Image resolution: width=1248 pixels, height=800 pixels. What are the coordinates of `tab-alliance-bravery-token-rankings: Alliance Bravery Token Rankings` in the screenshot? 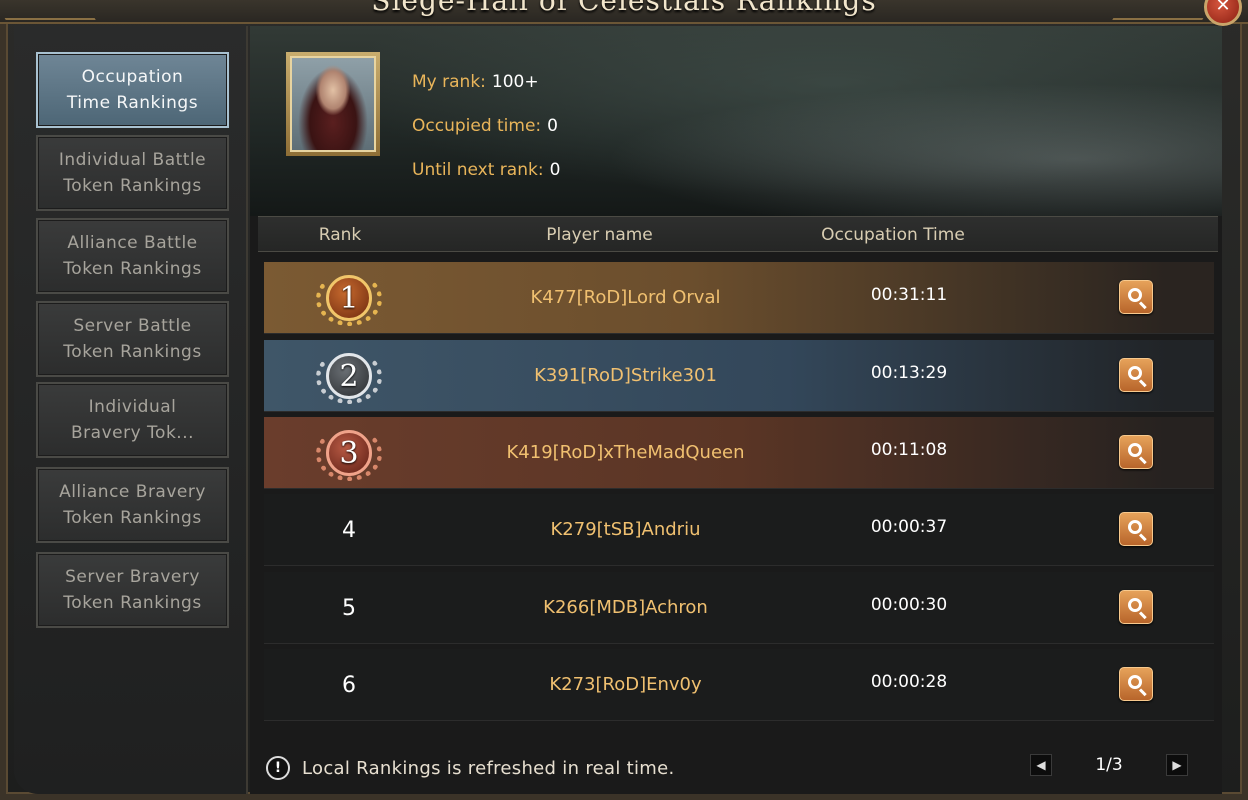 It's located at (132, 505).